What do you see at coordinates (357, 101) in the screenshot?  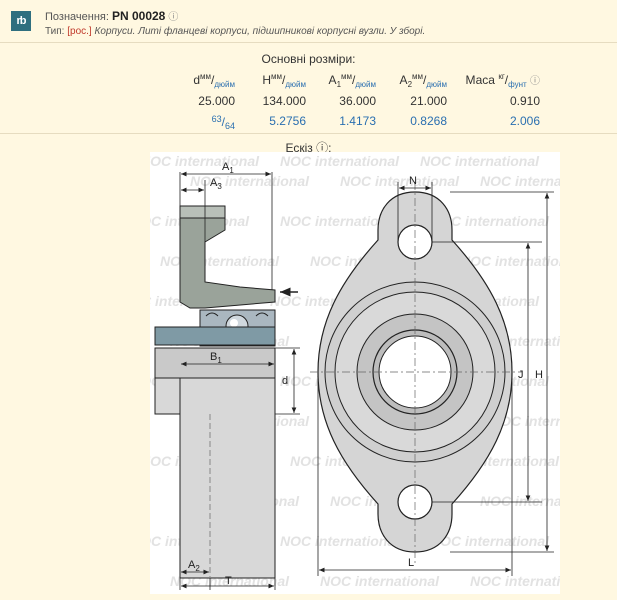 I see `value-a1-metric: 36.000` at bounding box center [357, 101].